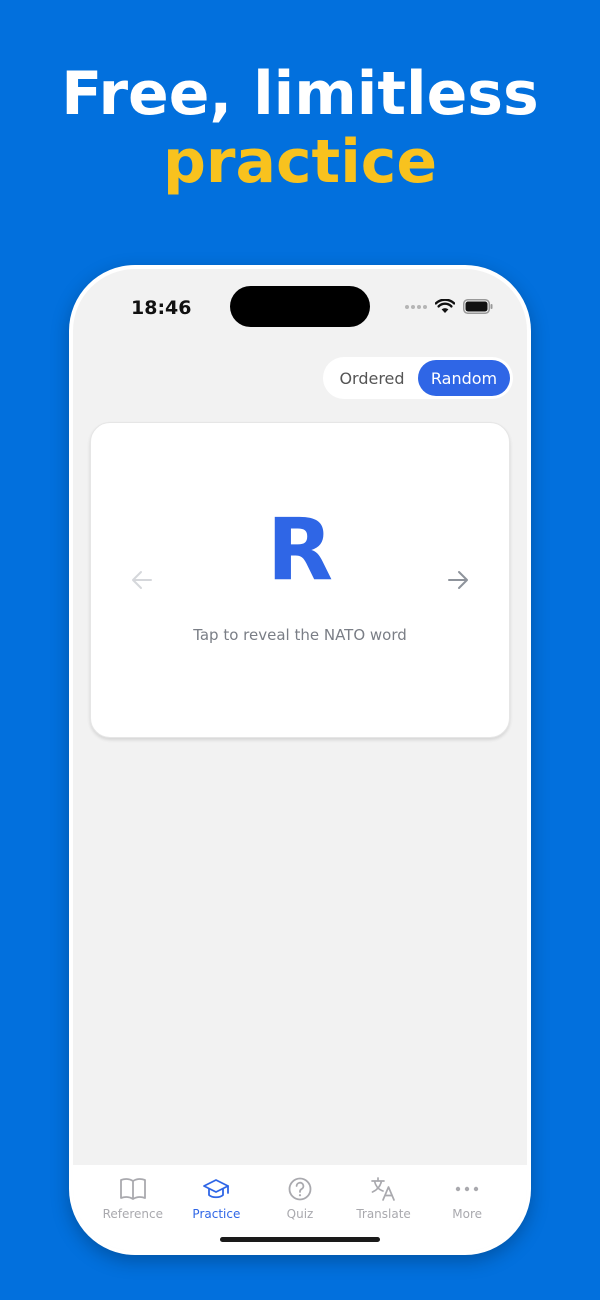 Image resolution: width=600 pixels, height=1300 pixels. I want to click on dynamic-island, so click(300, 306).